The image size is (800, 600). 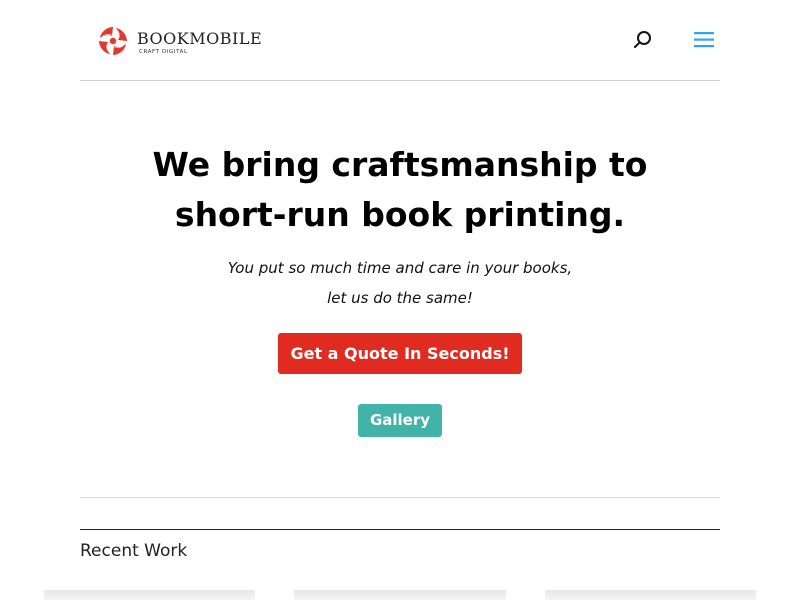 I want to click on section-divider, so click(x=400, y=497).